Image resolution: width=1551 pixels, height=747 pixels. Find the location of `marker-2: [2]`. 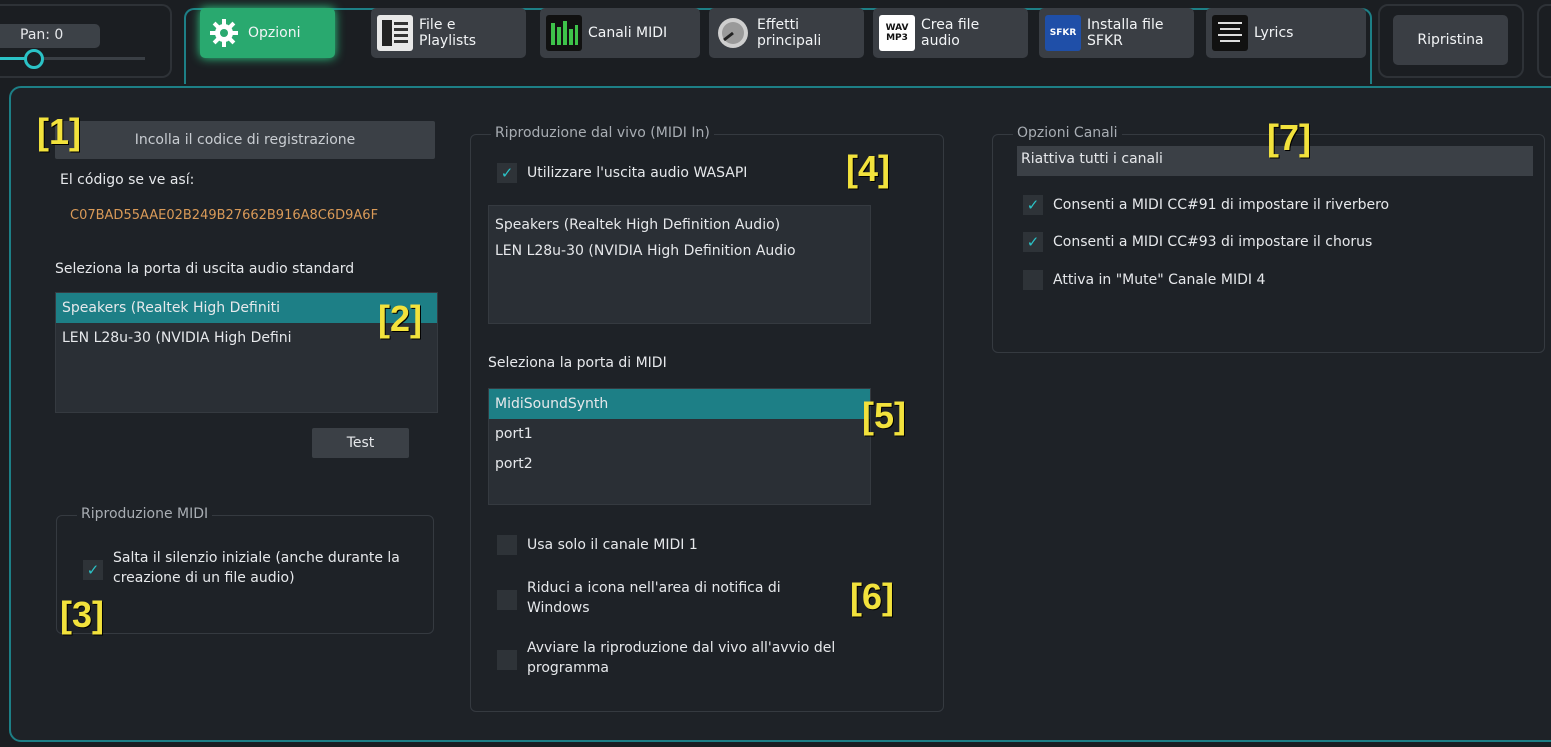

marker-2: [2] is located at coordinates (400, 318).